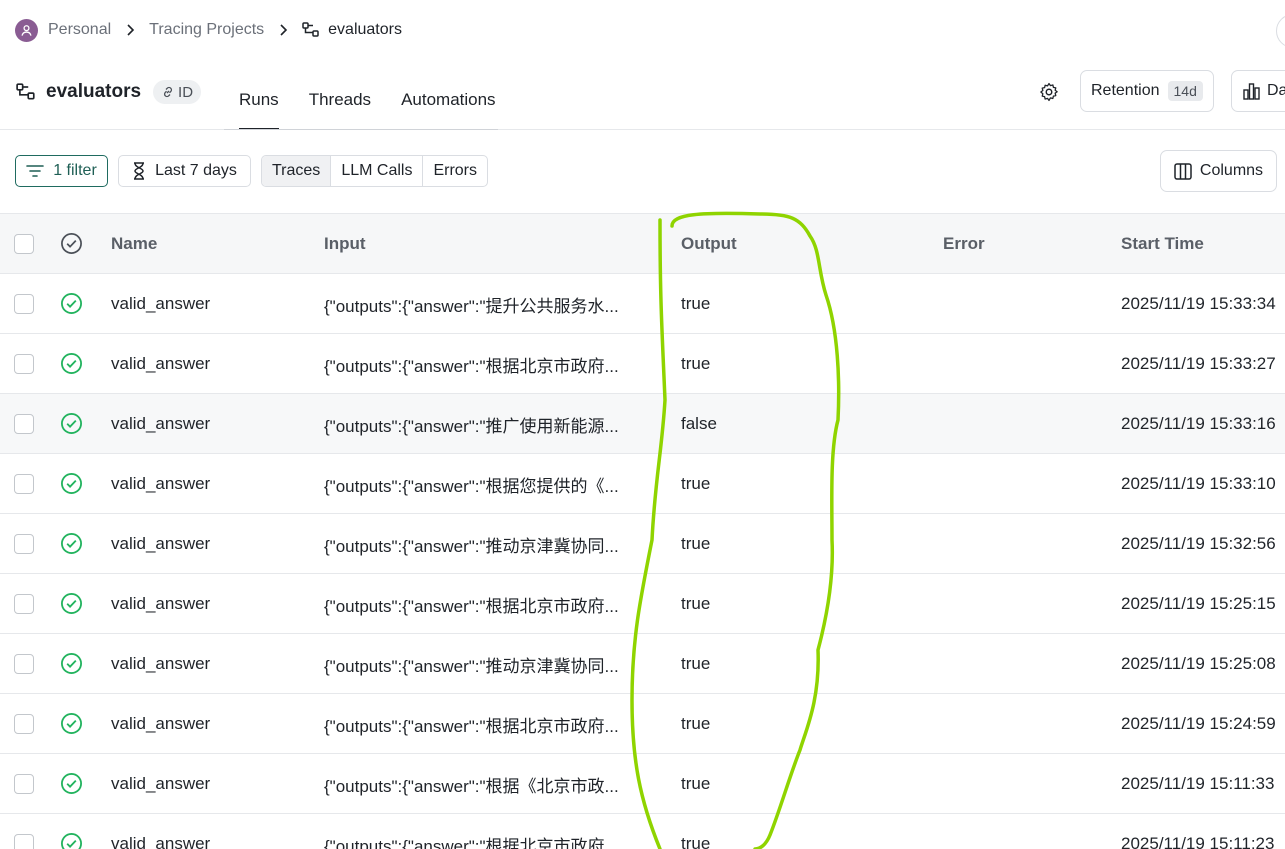 The height and width of the screenshot is (849, 1285). Describe the element at coordinates (1251, 91) in the screenshot. I see `bar-chart-icon` at that location.